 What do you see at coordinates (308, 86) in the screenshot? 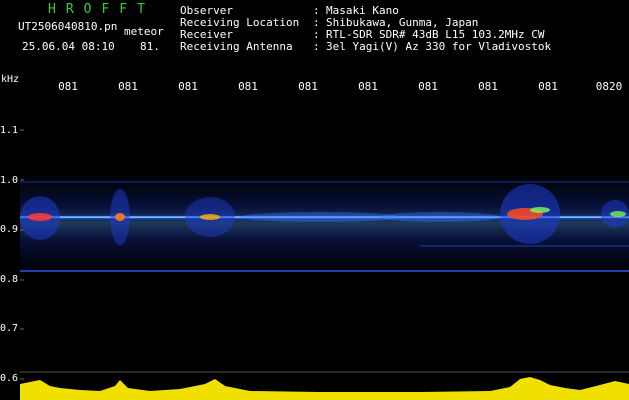
I see `time-tick-5: 081` at bounding box center [308, 86].